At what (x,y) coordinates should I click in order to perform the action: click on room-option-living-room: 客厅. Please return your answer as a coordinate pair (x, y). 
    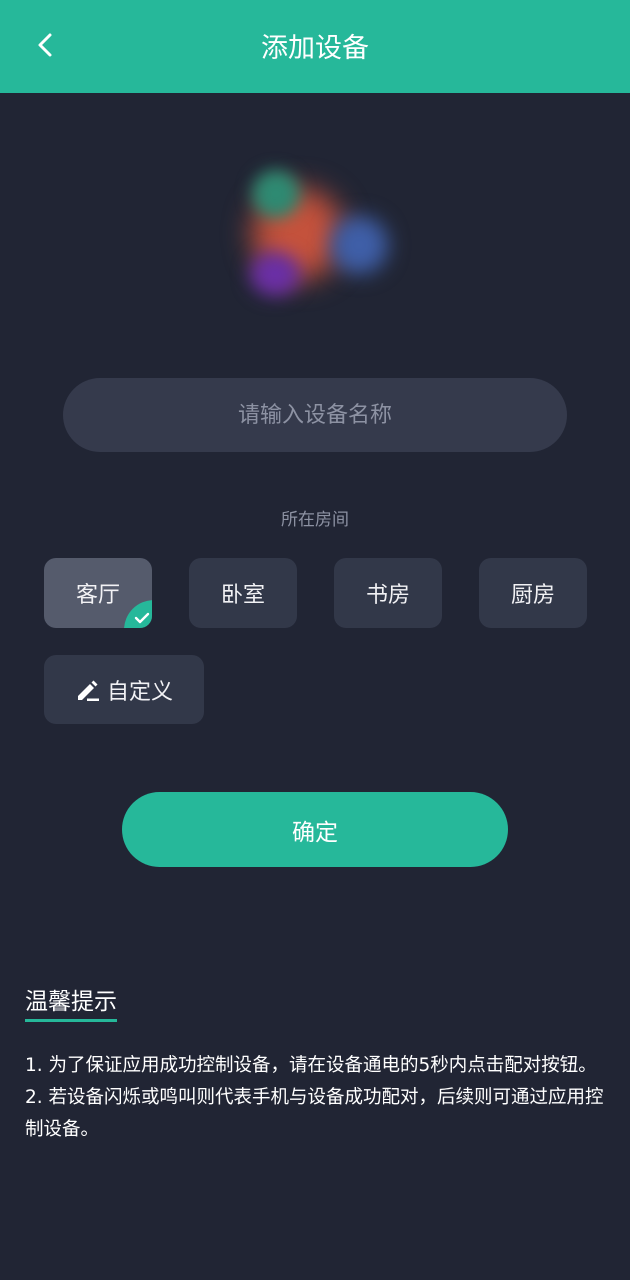
    Looking at the image, I should click on (98, 593).